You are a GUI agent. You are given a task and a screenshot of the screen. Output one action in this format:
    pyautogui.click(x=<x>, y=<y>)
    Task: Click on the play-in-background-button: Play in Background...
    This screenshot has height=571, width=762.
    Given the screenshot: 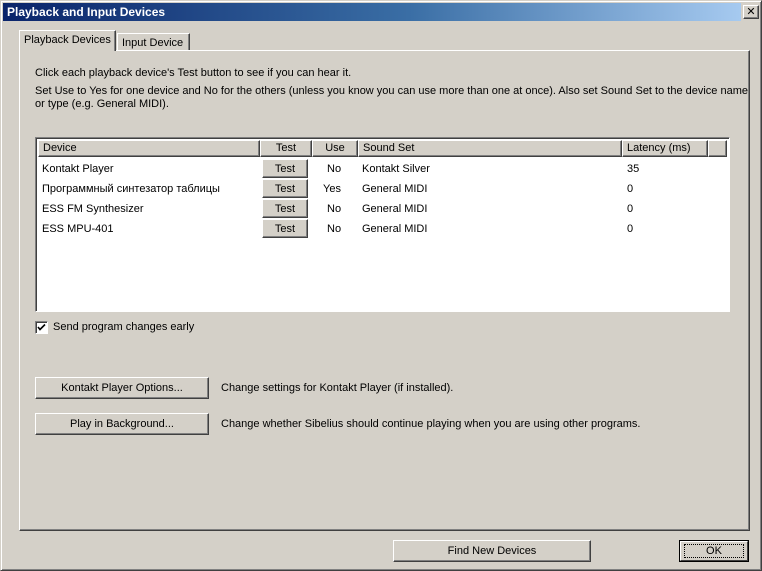 What is the action you would take?
    pyautogui.click(x=122, y=424)
    